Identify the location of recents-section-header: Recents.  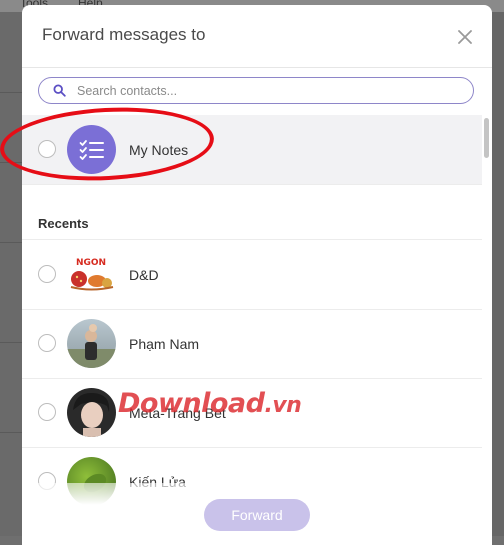
(252, 212).